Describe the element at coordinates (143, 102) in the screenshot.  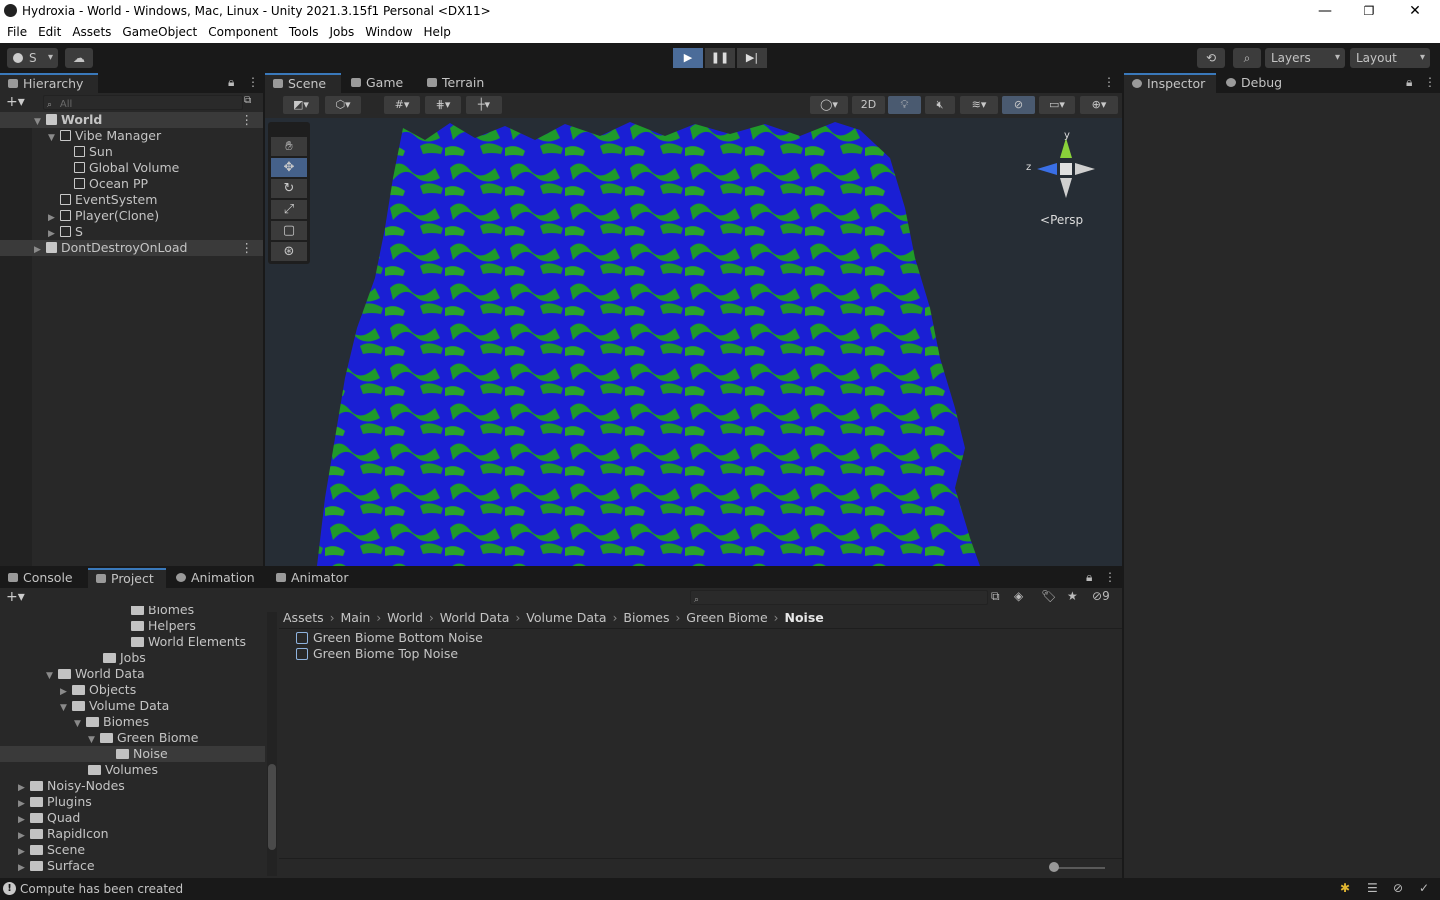
I see `hierarchy-search-input: ⌕ All` at that location.